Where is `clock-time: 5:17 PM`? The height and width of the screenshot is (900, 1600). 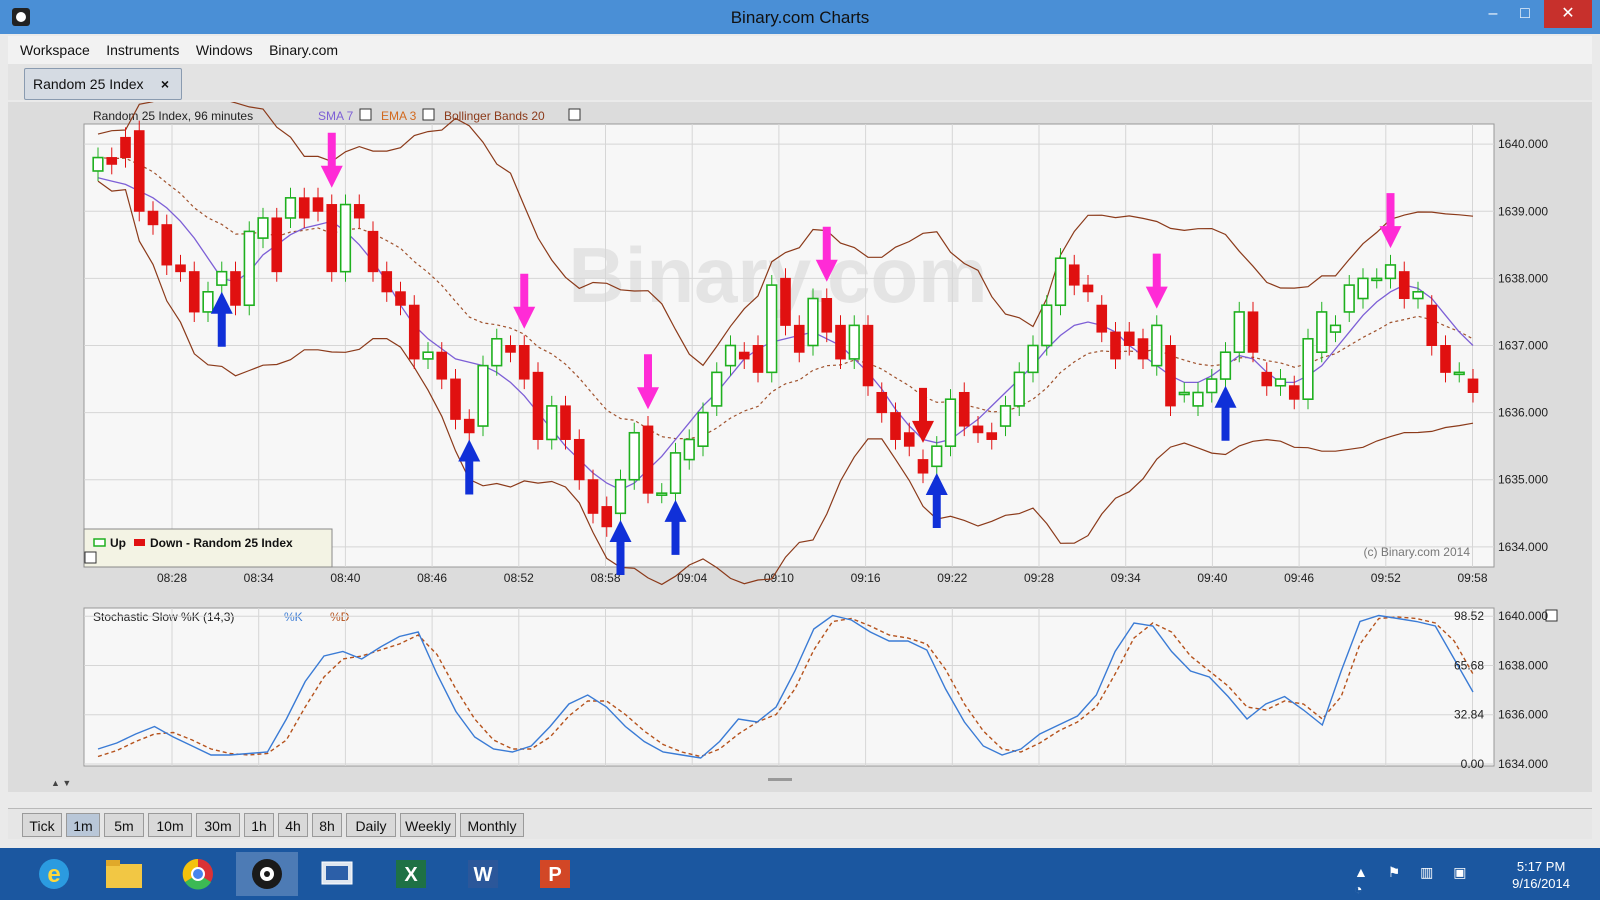 clock-time: 5:17 PM is located at coordinates (1541, 866).